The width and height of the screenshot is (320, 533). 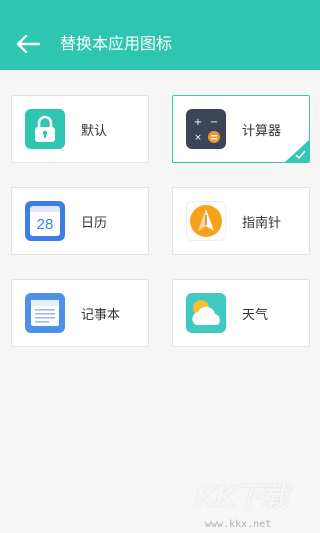 I want to click on option-calendar: 28 日历, so click(x=80, y=221).